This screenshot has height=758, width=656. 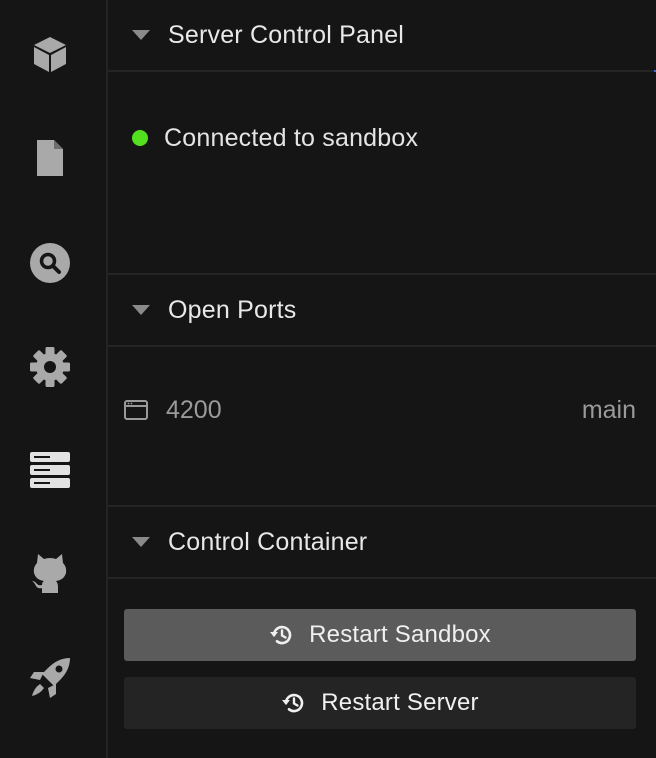 I want to click on section-header-open-ports: Open Ports, so click(x=382, y=311).